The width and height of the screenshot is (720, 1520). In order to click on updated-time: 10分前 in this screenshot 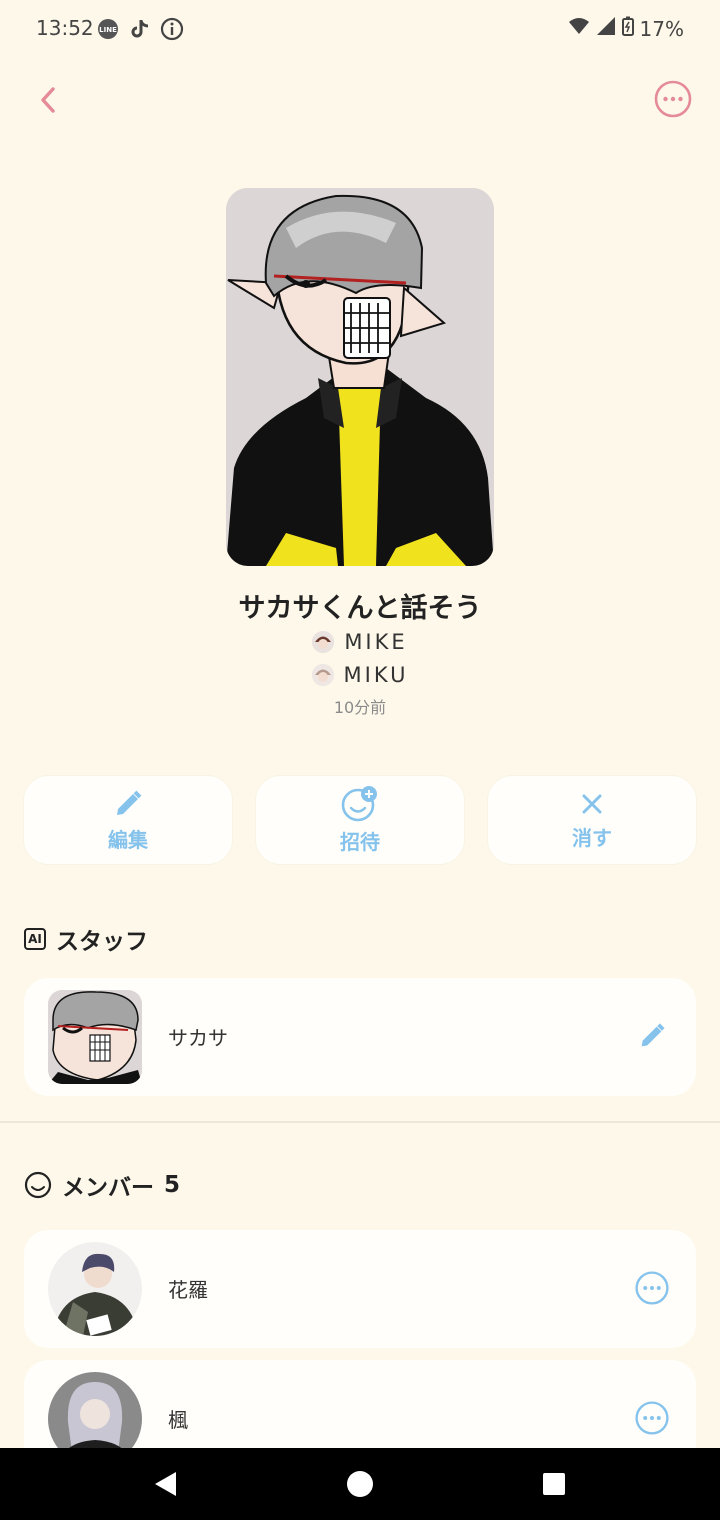, I will do `click(360, 707)`.